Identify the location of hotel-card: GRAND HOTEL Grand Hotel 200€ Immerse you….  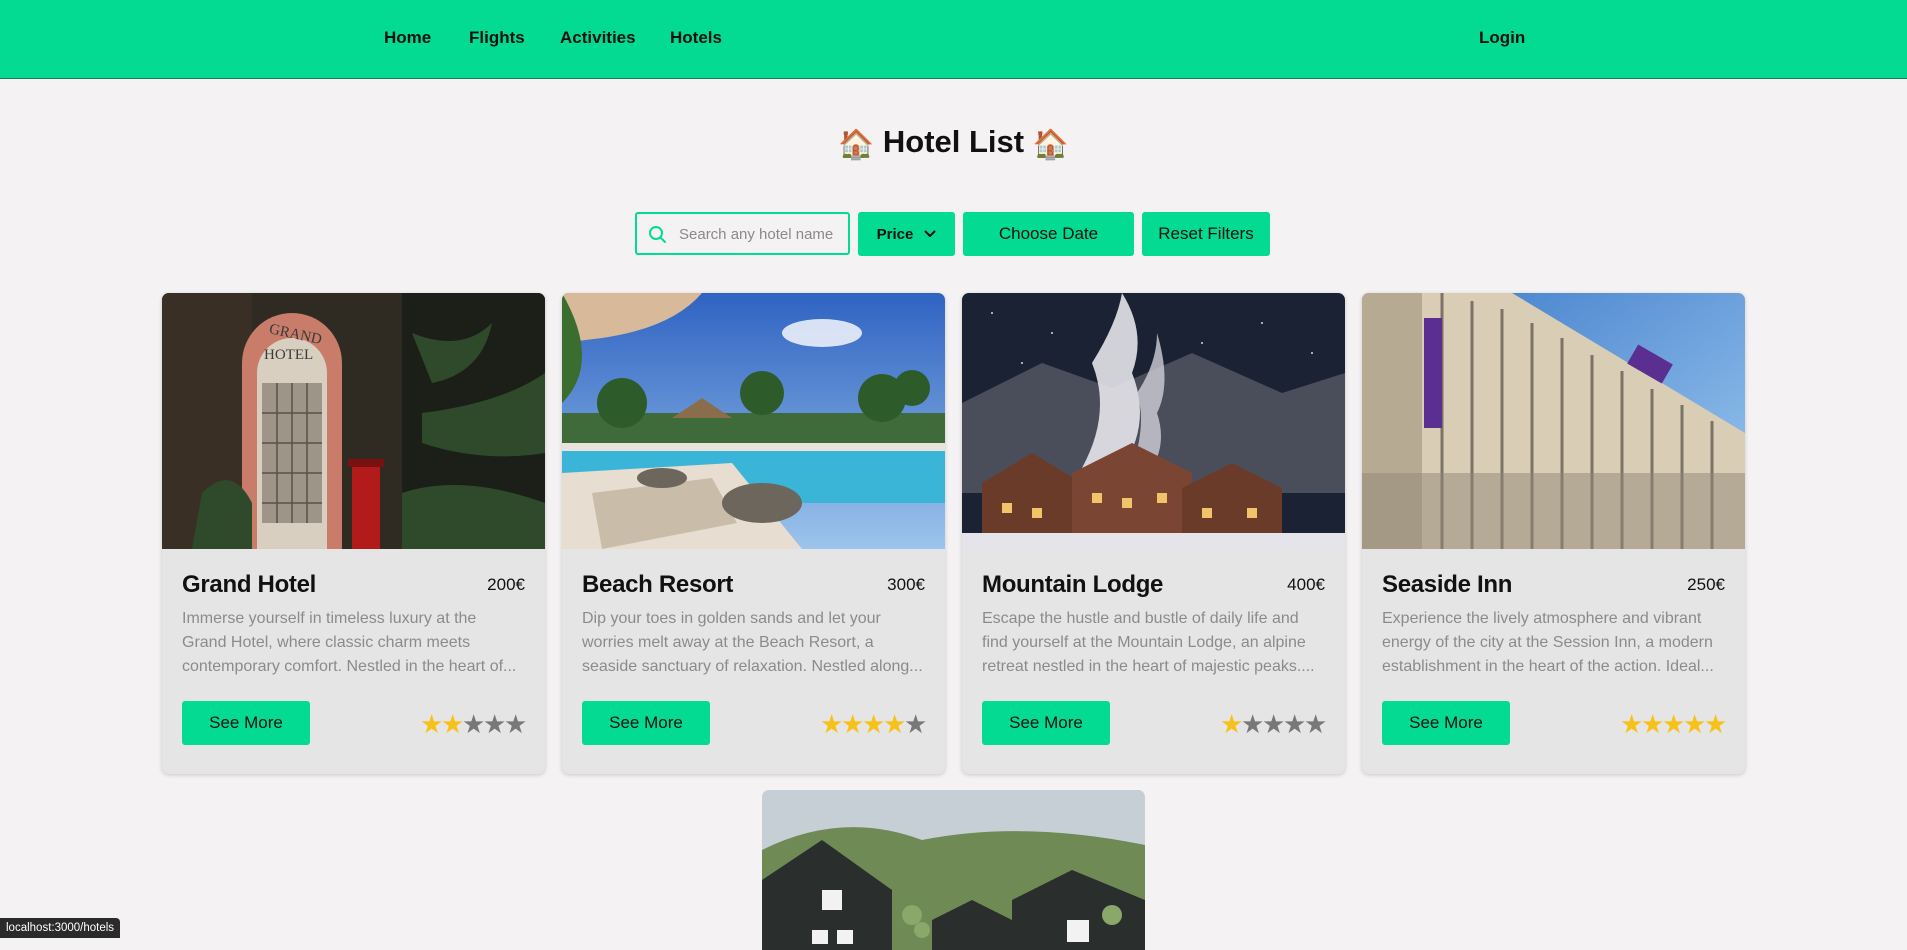
(353, 533).